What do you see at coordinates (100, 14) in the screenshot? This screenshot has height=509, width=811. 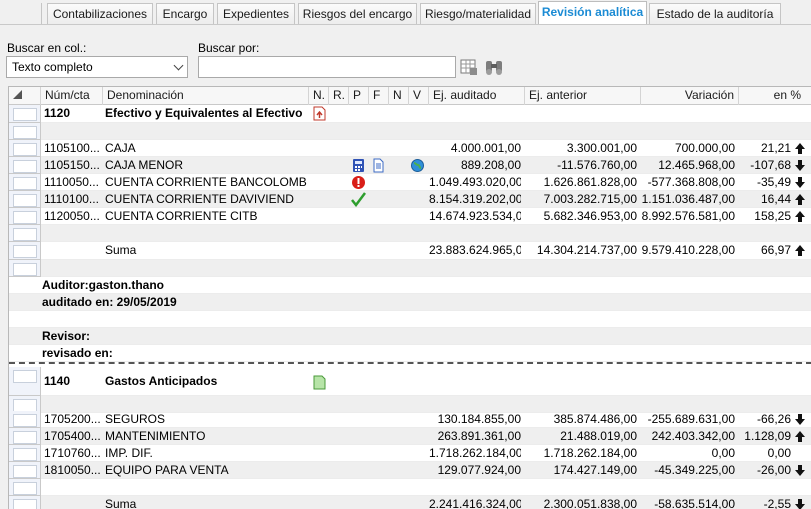 I see `tab-contabilizaciones: Contabilizaciones` at bounding box center [100, 14].